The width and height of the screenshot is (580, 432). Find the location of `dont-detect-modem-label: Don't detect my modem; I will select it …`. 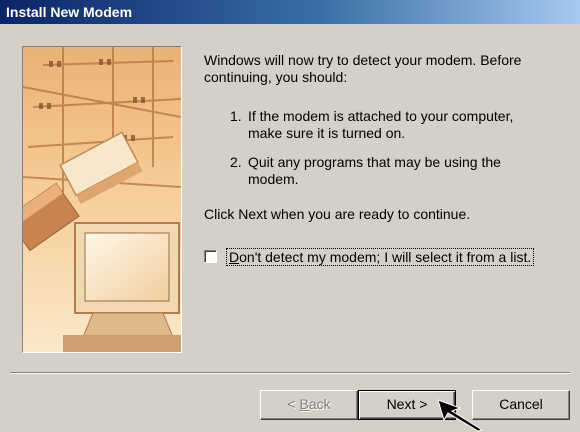

dont-detect-modem-label: Don't detect my modem; I will select it … is located at coordinates (380, 257).